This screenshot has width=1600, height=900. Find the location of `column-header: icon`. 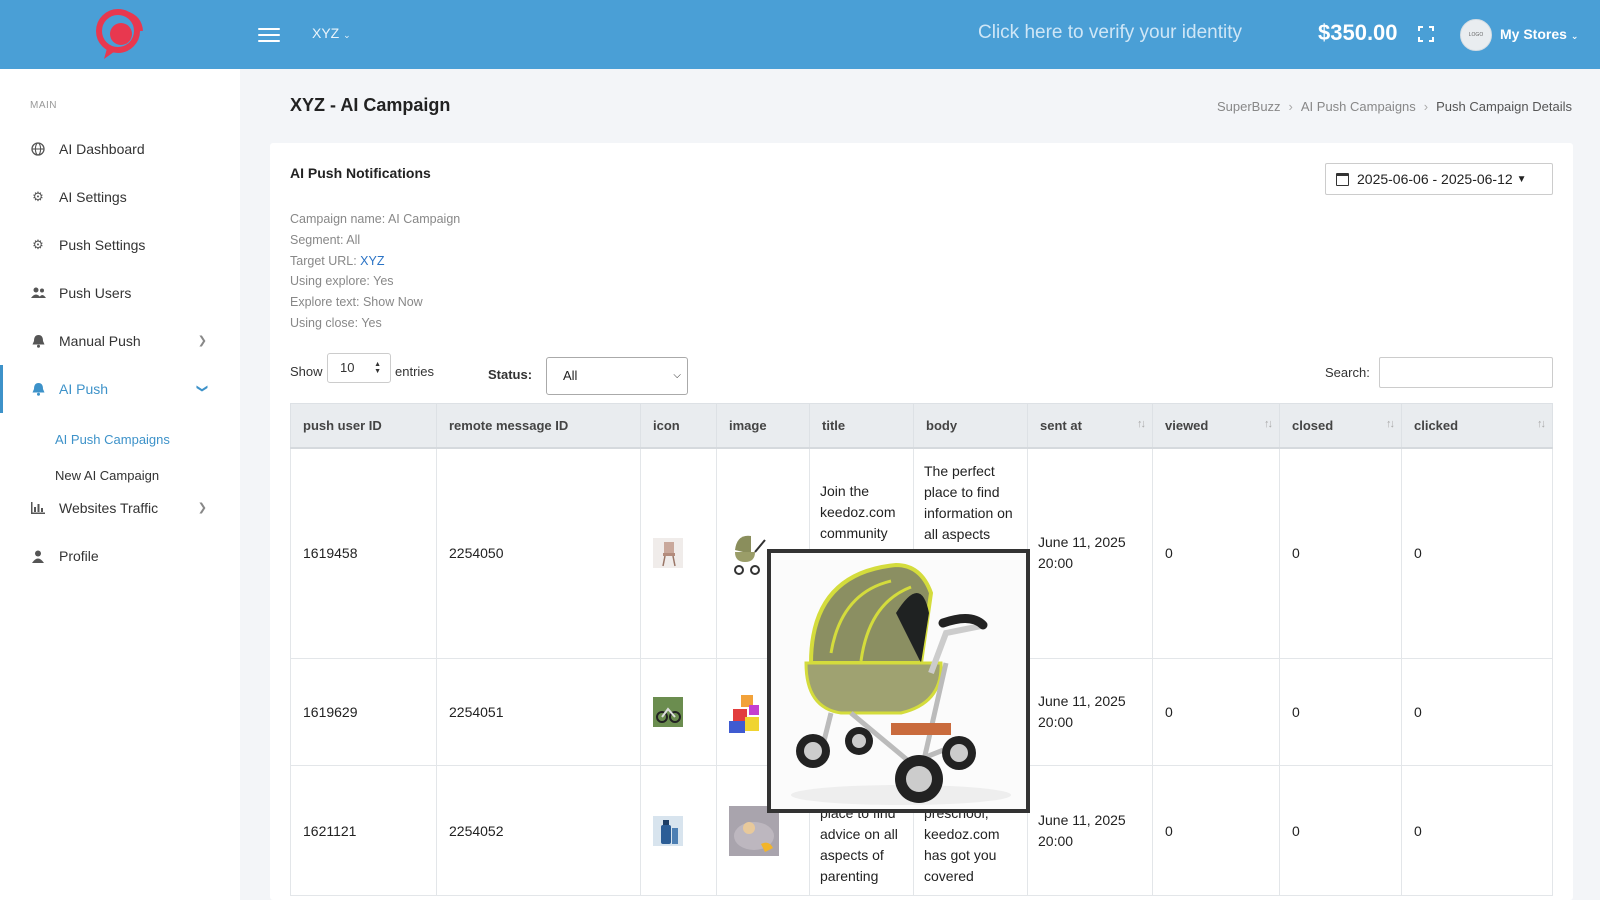

column-header: icon is located at coordinates (678, 426).